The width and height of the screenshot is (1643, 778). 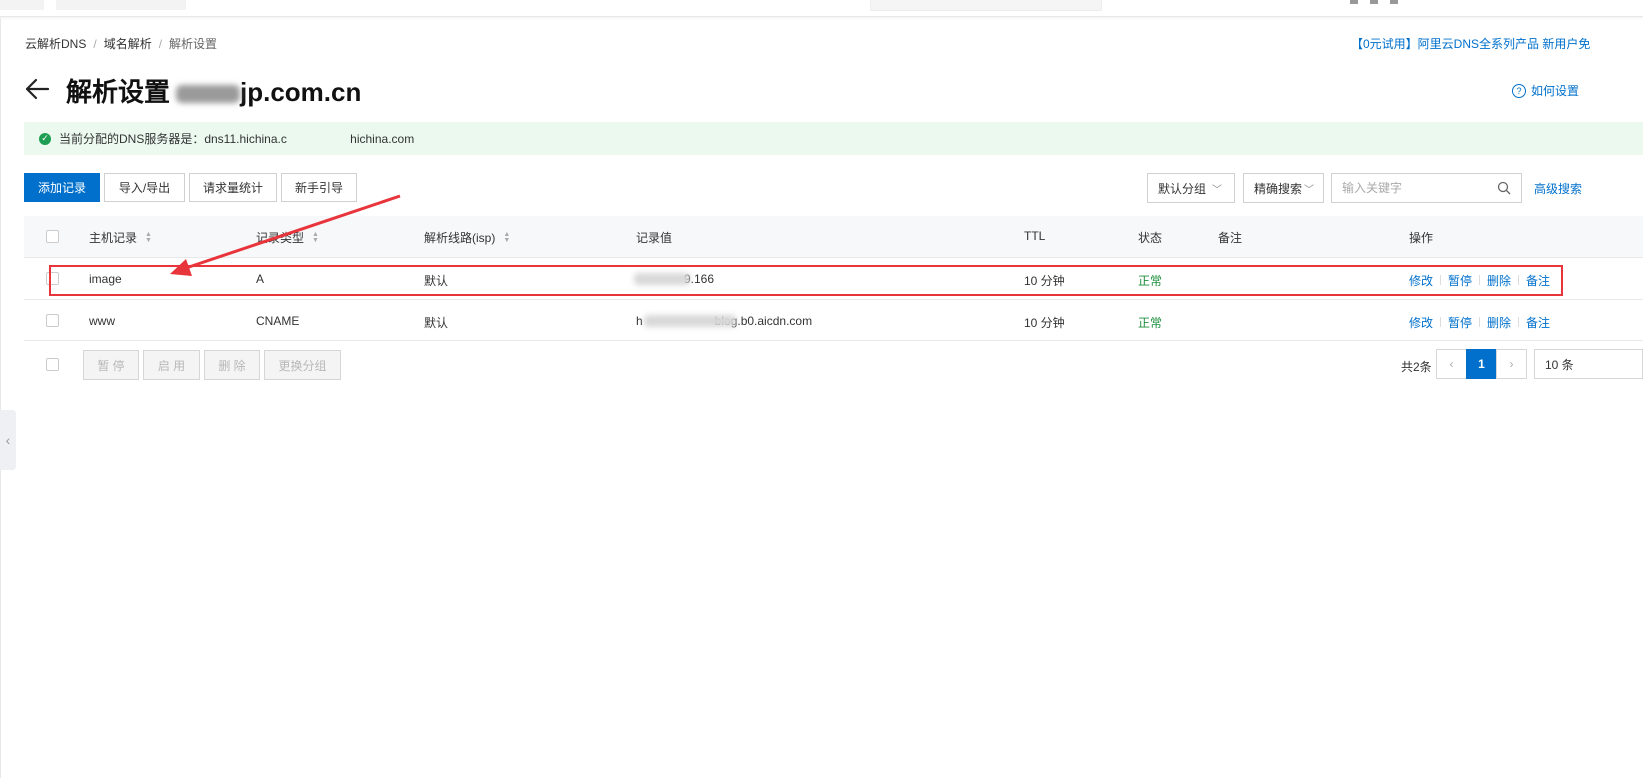 What do you see at coordinates (1044, 323) in the screenshot?
I see `cell-ttl: 10 分钟` at bounding box center [1044, 323].